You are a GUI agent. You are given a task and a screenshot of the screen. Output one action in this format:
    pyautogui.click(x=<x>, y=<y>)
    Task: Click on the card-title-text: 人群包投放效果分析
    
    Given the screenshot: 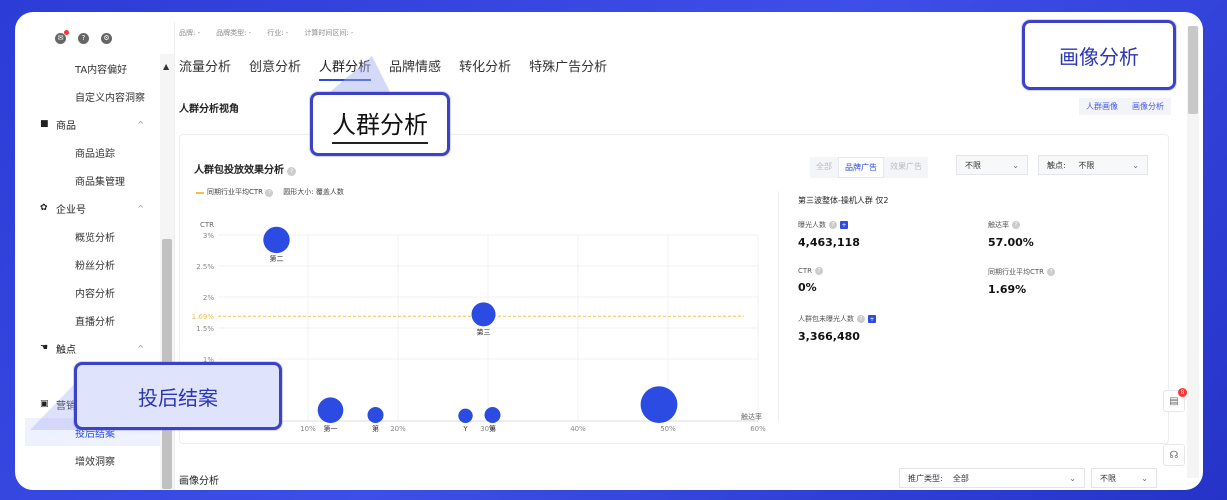 What is the action you would take?
    pyautogui.click(x=239, y=170)
    